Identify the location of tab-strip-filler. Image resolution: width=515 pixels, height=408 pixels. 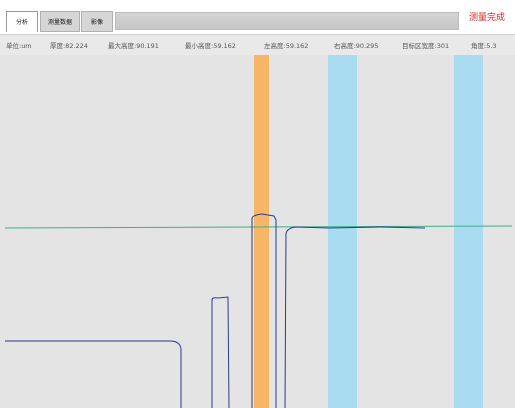
(287, 21).